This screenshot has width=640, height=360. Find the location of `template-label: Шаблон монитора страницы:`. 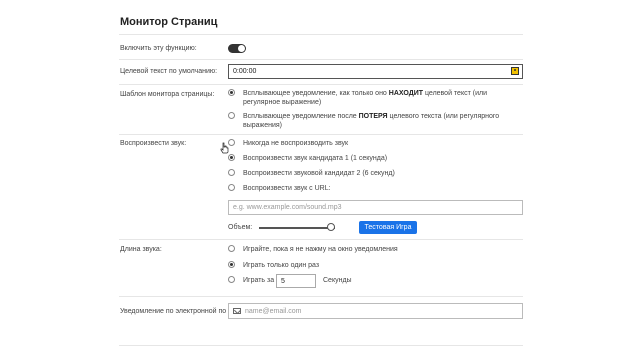

template-label: Шаблон монитора страницы: is located at coordinates (167, 94).